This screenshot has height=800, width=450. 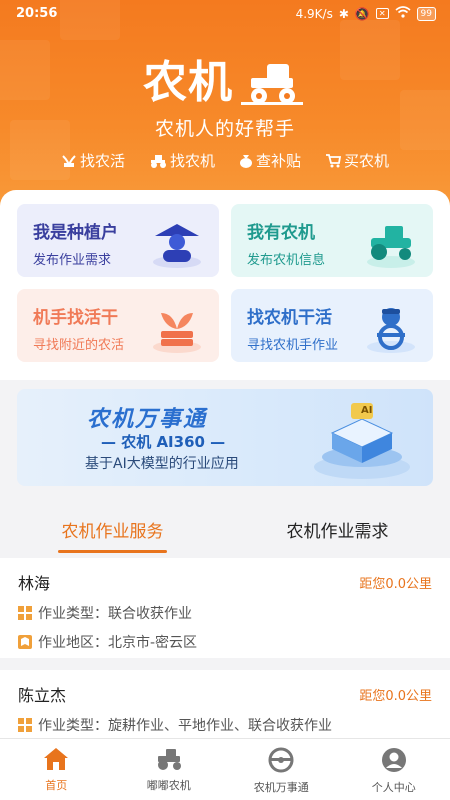 What do you see at coordinates (177, 246) in the screenshot?
I see `farmer-icon` at bounding box center [177, 246].